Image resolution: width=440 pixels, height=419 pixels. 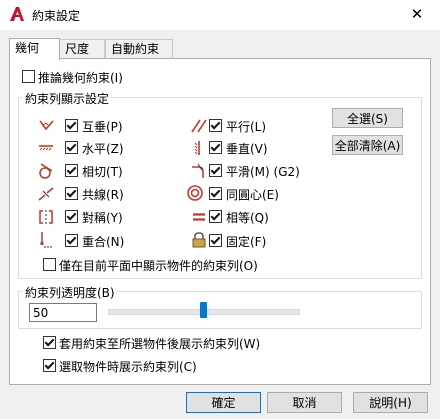 I want to click on concentric-checkbox, so click(x=215, y=193).